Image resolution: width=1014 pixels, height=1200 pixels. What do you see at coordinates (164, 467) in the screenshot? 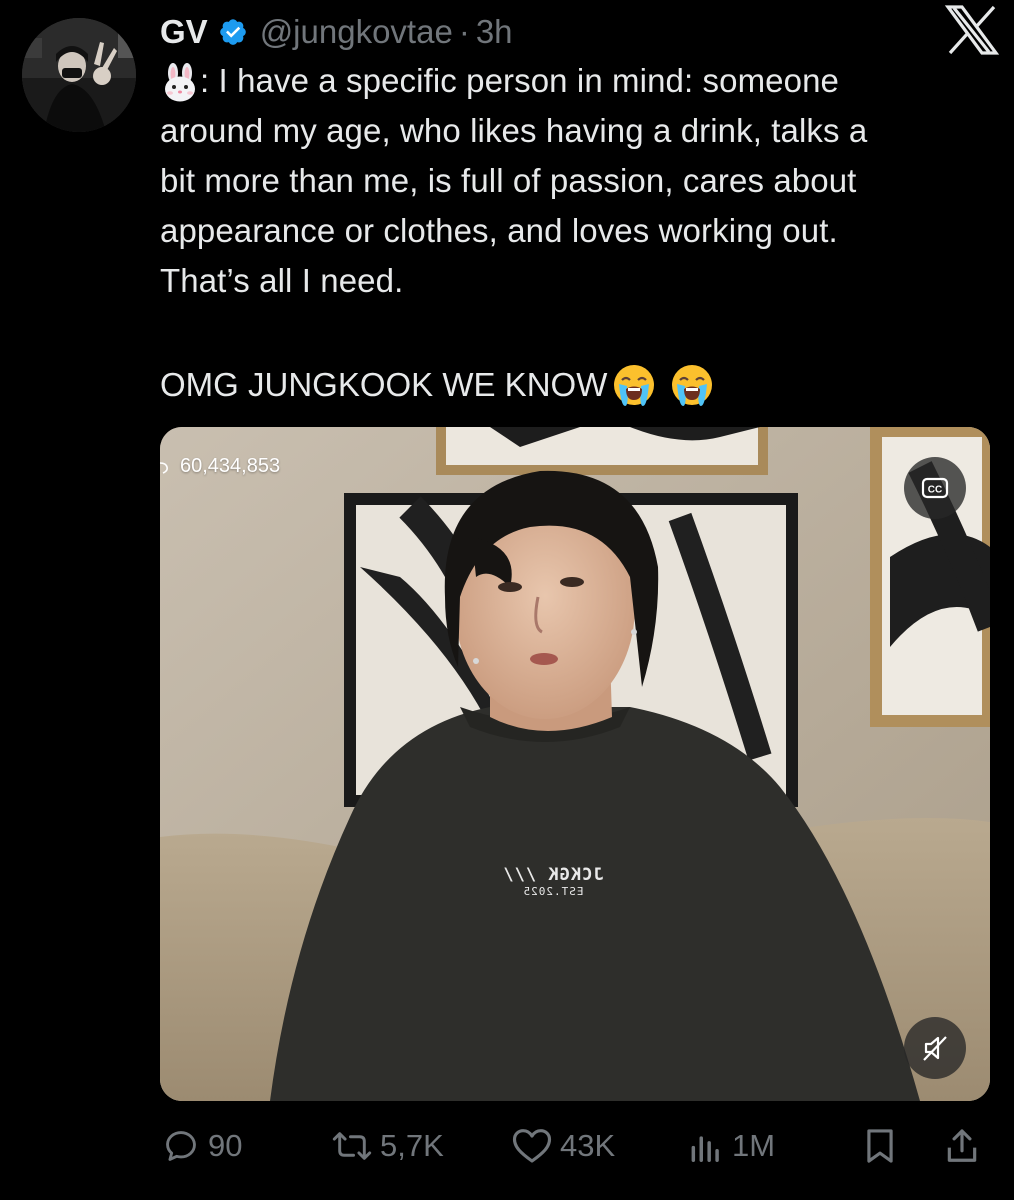
I see `heart-outline-icon` at bounding box center [164, 467].